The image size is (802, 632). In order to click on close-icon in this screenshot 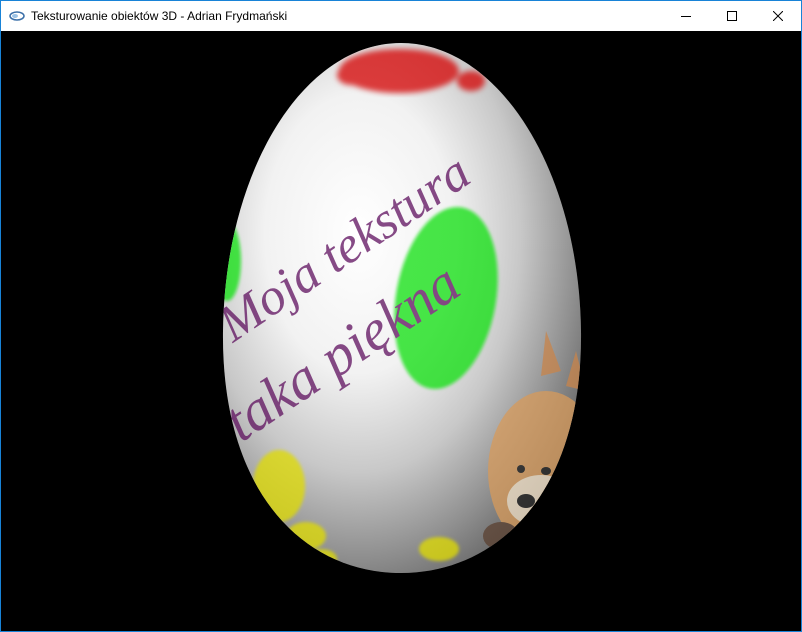, I will do `click(778, 16)`.